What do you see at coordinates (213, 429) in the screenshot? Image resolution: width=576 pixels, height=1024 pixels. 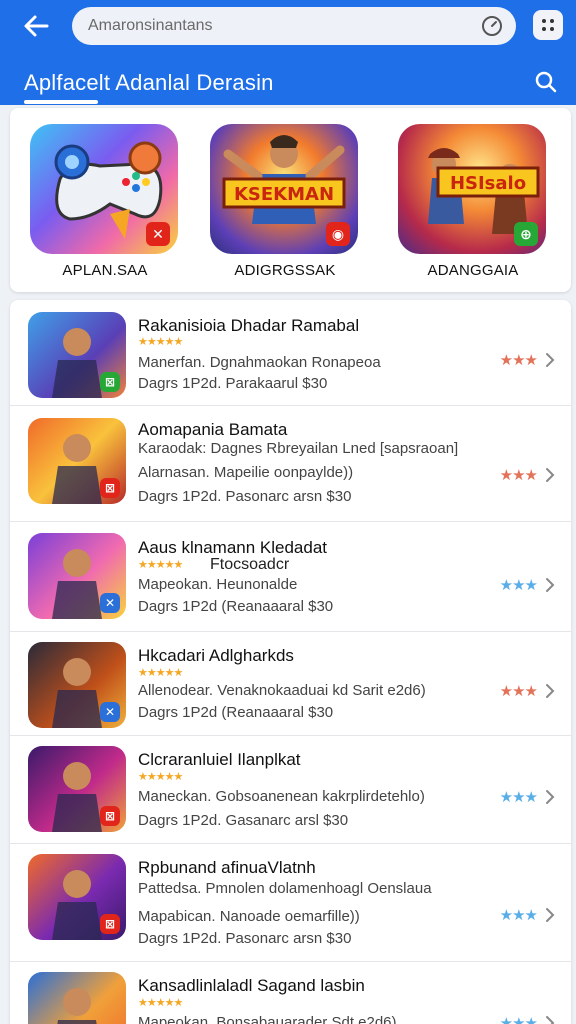 I see `app-title: Aomapania Bamata` at bounding box center [213, 429].